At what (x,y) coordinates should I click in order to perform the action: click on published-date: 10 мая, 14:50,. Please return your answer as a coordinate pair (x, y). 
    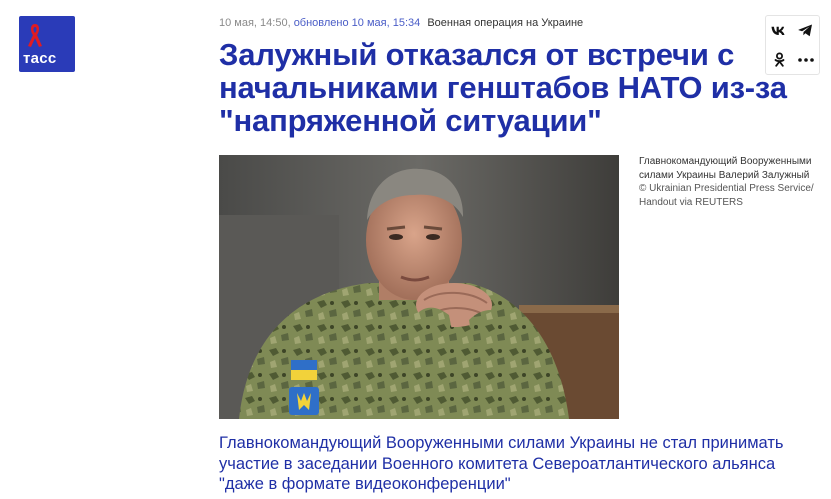
    Looking at the image, I should click on (255, 23).